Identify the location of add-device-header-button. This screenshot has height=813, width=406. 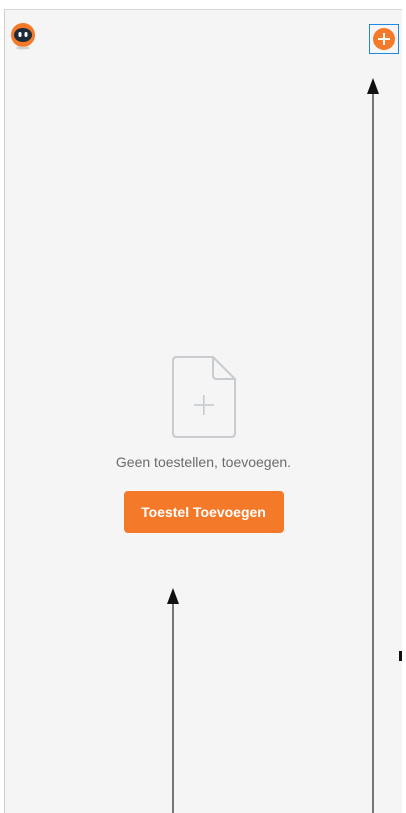
(384, 39).